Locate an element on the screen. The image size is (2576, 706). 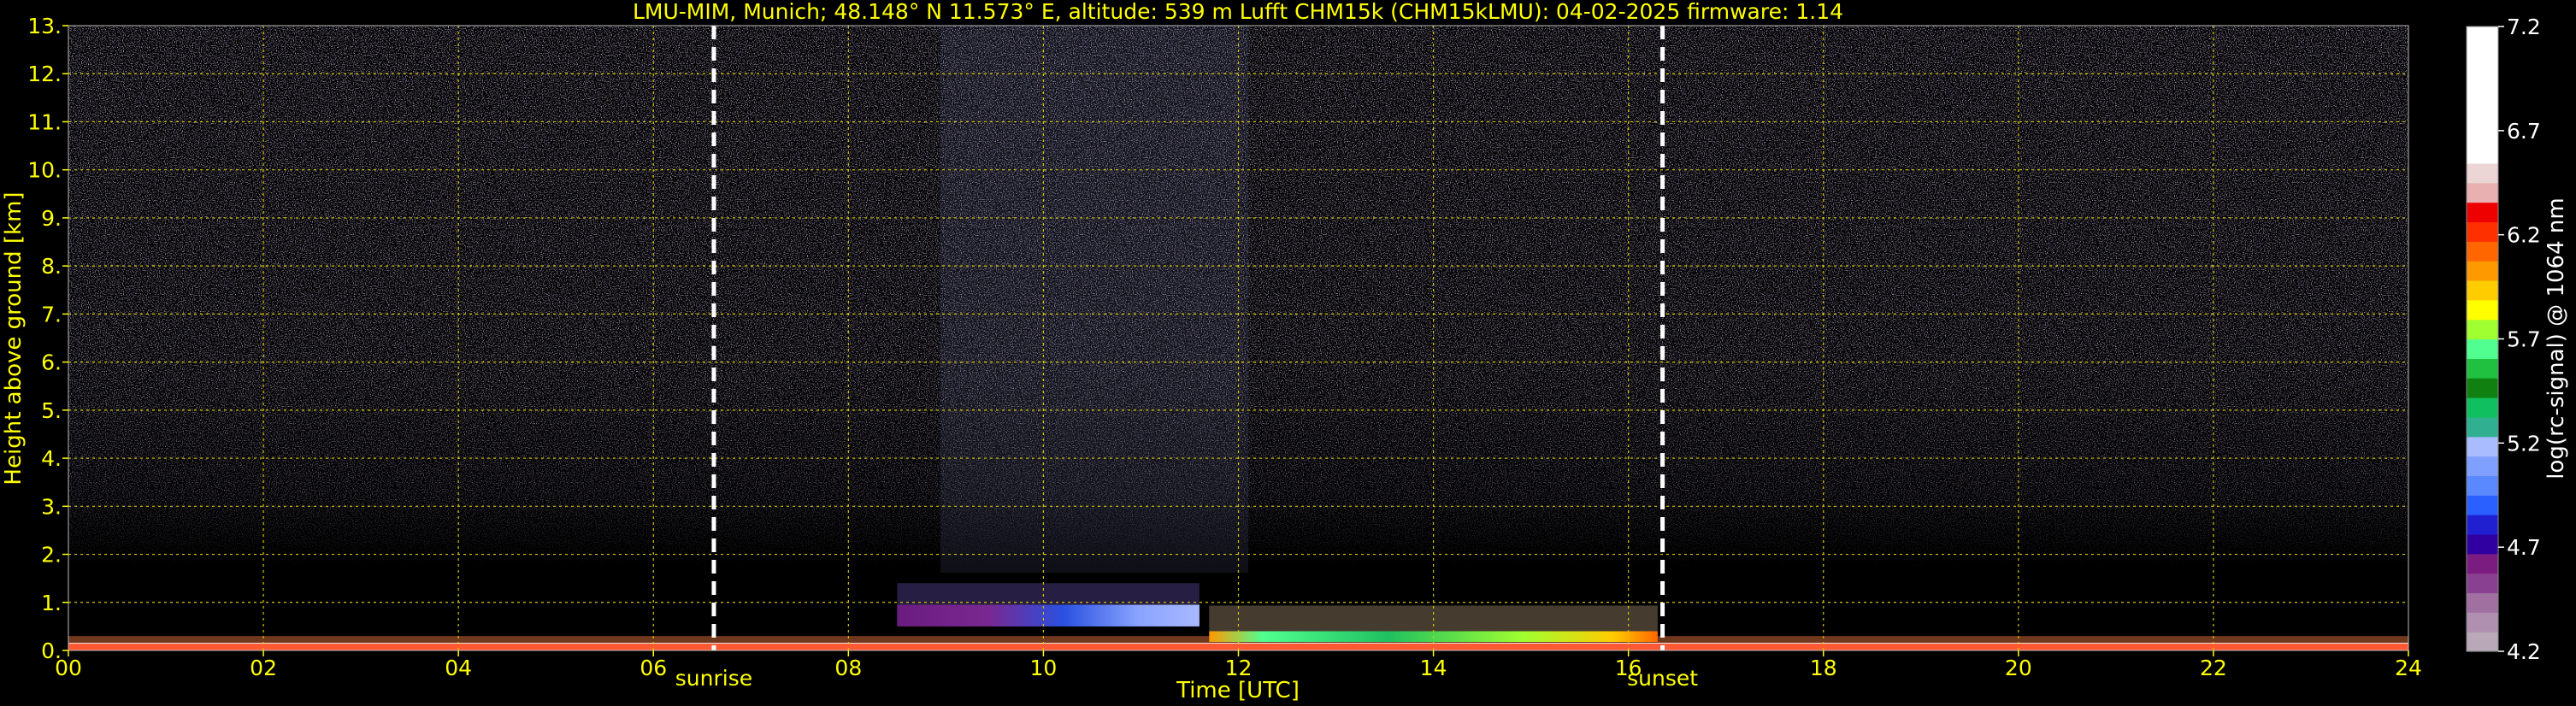
y-tick-label: 3. is located at coordinates (51, 506).